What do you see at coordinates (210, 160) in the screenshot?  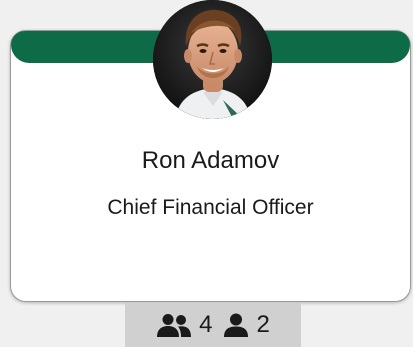 I see `employee-name: Ron Adamov` at bounding box center [210, 160].